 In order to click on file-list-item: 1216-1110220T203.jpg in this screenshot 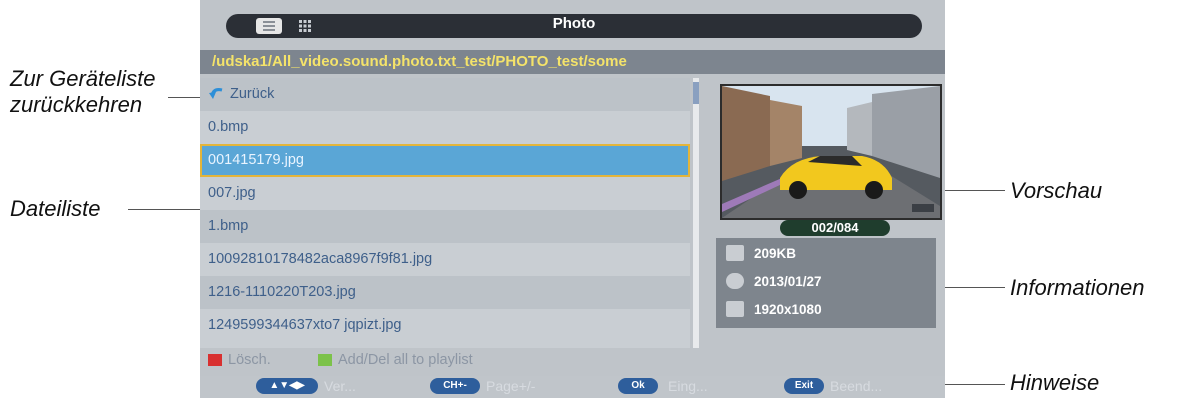, I will do `click(445, 292)`.